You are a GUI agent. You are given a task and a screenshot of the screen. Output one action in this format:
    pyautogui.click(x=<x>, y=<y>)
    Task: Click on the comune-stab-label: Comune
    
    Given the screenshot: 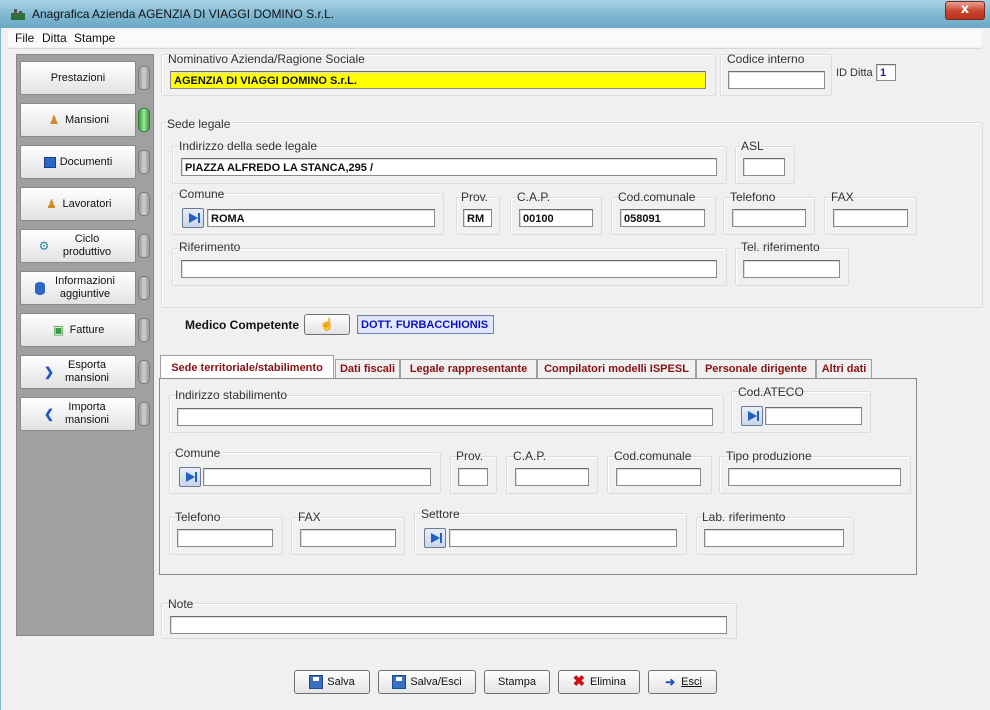 What is the action you would take?
    pyautogui.click(x=198, y=453)
    